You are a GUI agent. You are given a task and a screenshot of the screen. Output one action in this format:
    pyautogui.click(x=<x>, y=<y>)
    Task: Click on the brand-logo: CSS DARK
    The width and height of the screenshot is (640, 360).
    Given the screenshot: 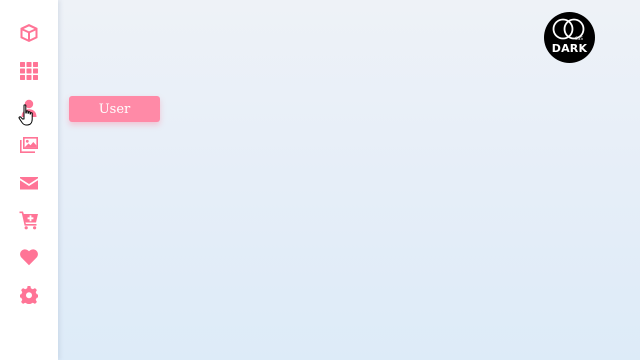 What is the action you would take?
    pyautogui.click(x=569, y=37)
    